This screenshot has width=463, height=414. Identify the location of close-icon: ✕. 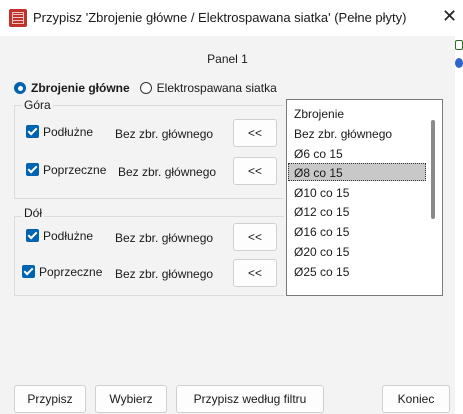
(449, 16).